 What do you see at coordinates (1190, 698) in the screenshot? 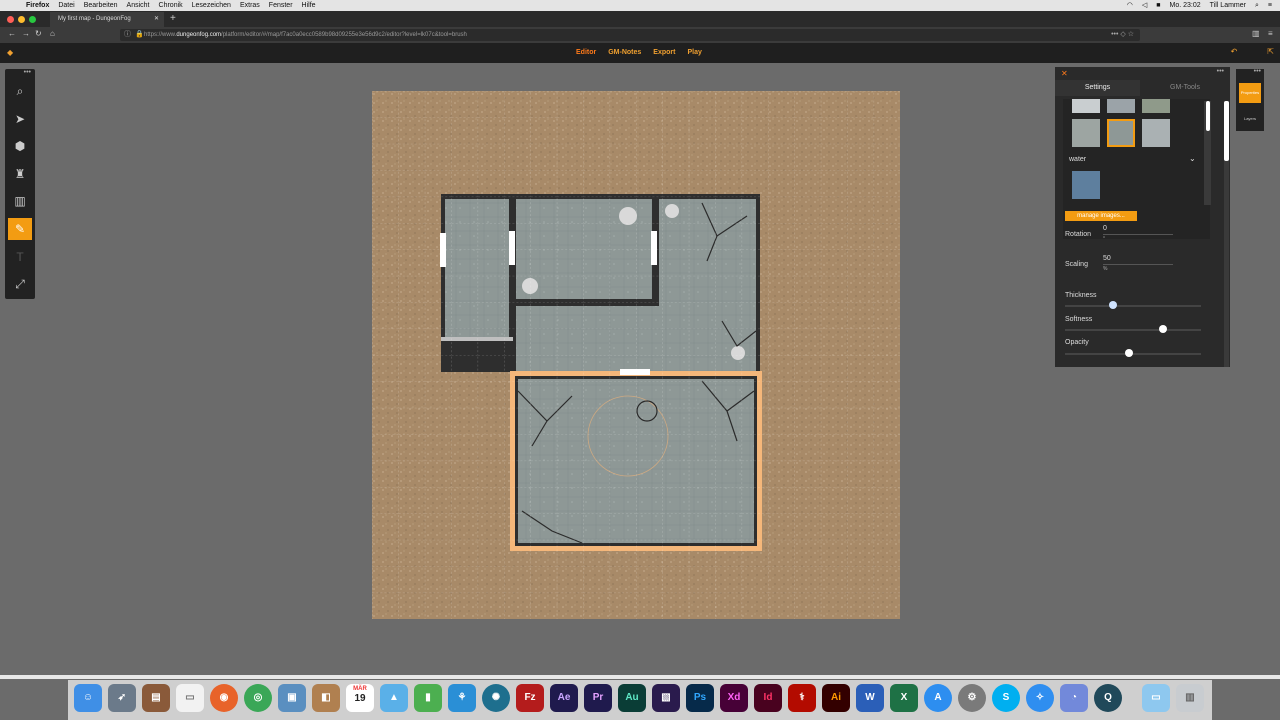
I see `trash-icon: ▥` at bounding box center [1190, 698].